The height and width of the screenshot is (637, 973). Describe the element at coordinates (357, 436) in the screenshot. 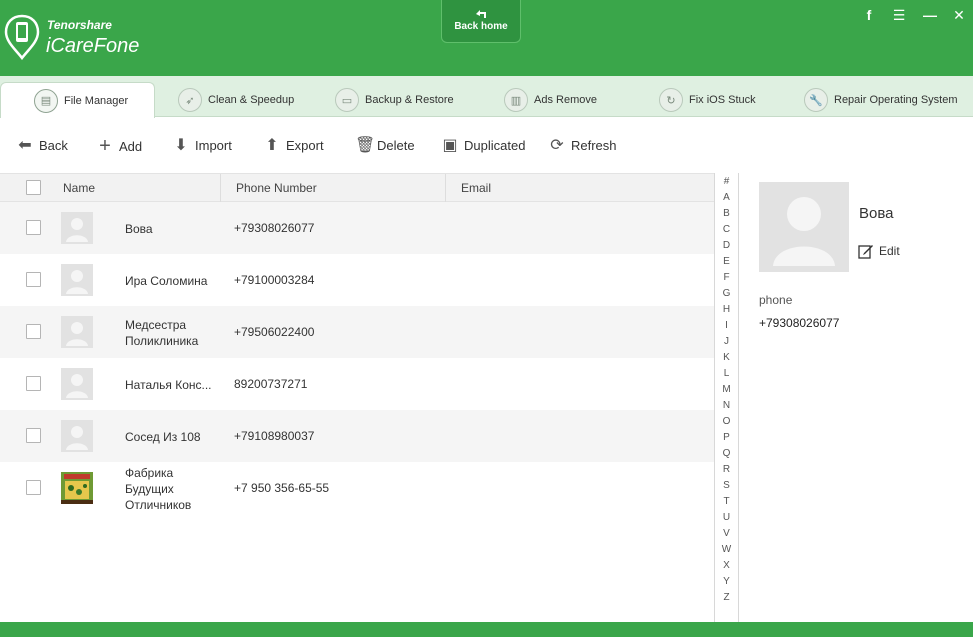

I see `table-row: Сосед Из 108 +79108980037` at that location.